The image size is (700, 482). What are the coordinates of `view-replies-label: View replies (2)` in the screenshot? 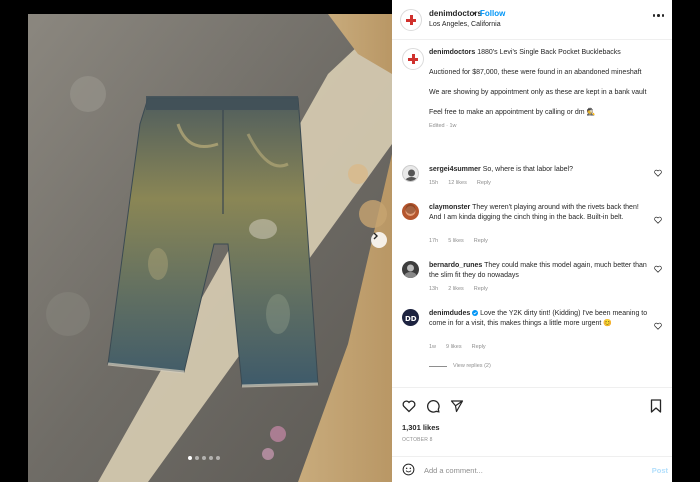 It's located at (472, 366).